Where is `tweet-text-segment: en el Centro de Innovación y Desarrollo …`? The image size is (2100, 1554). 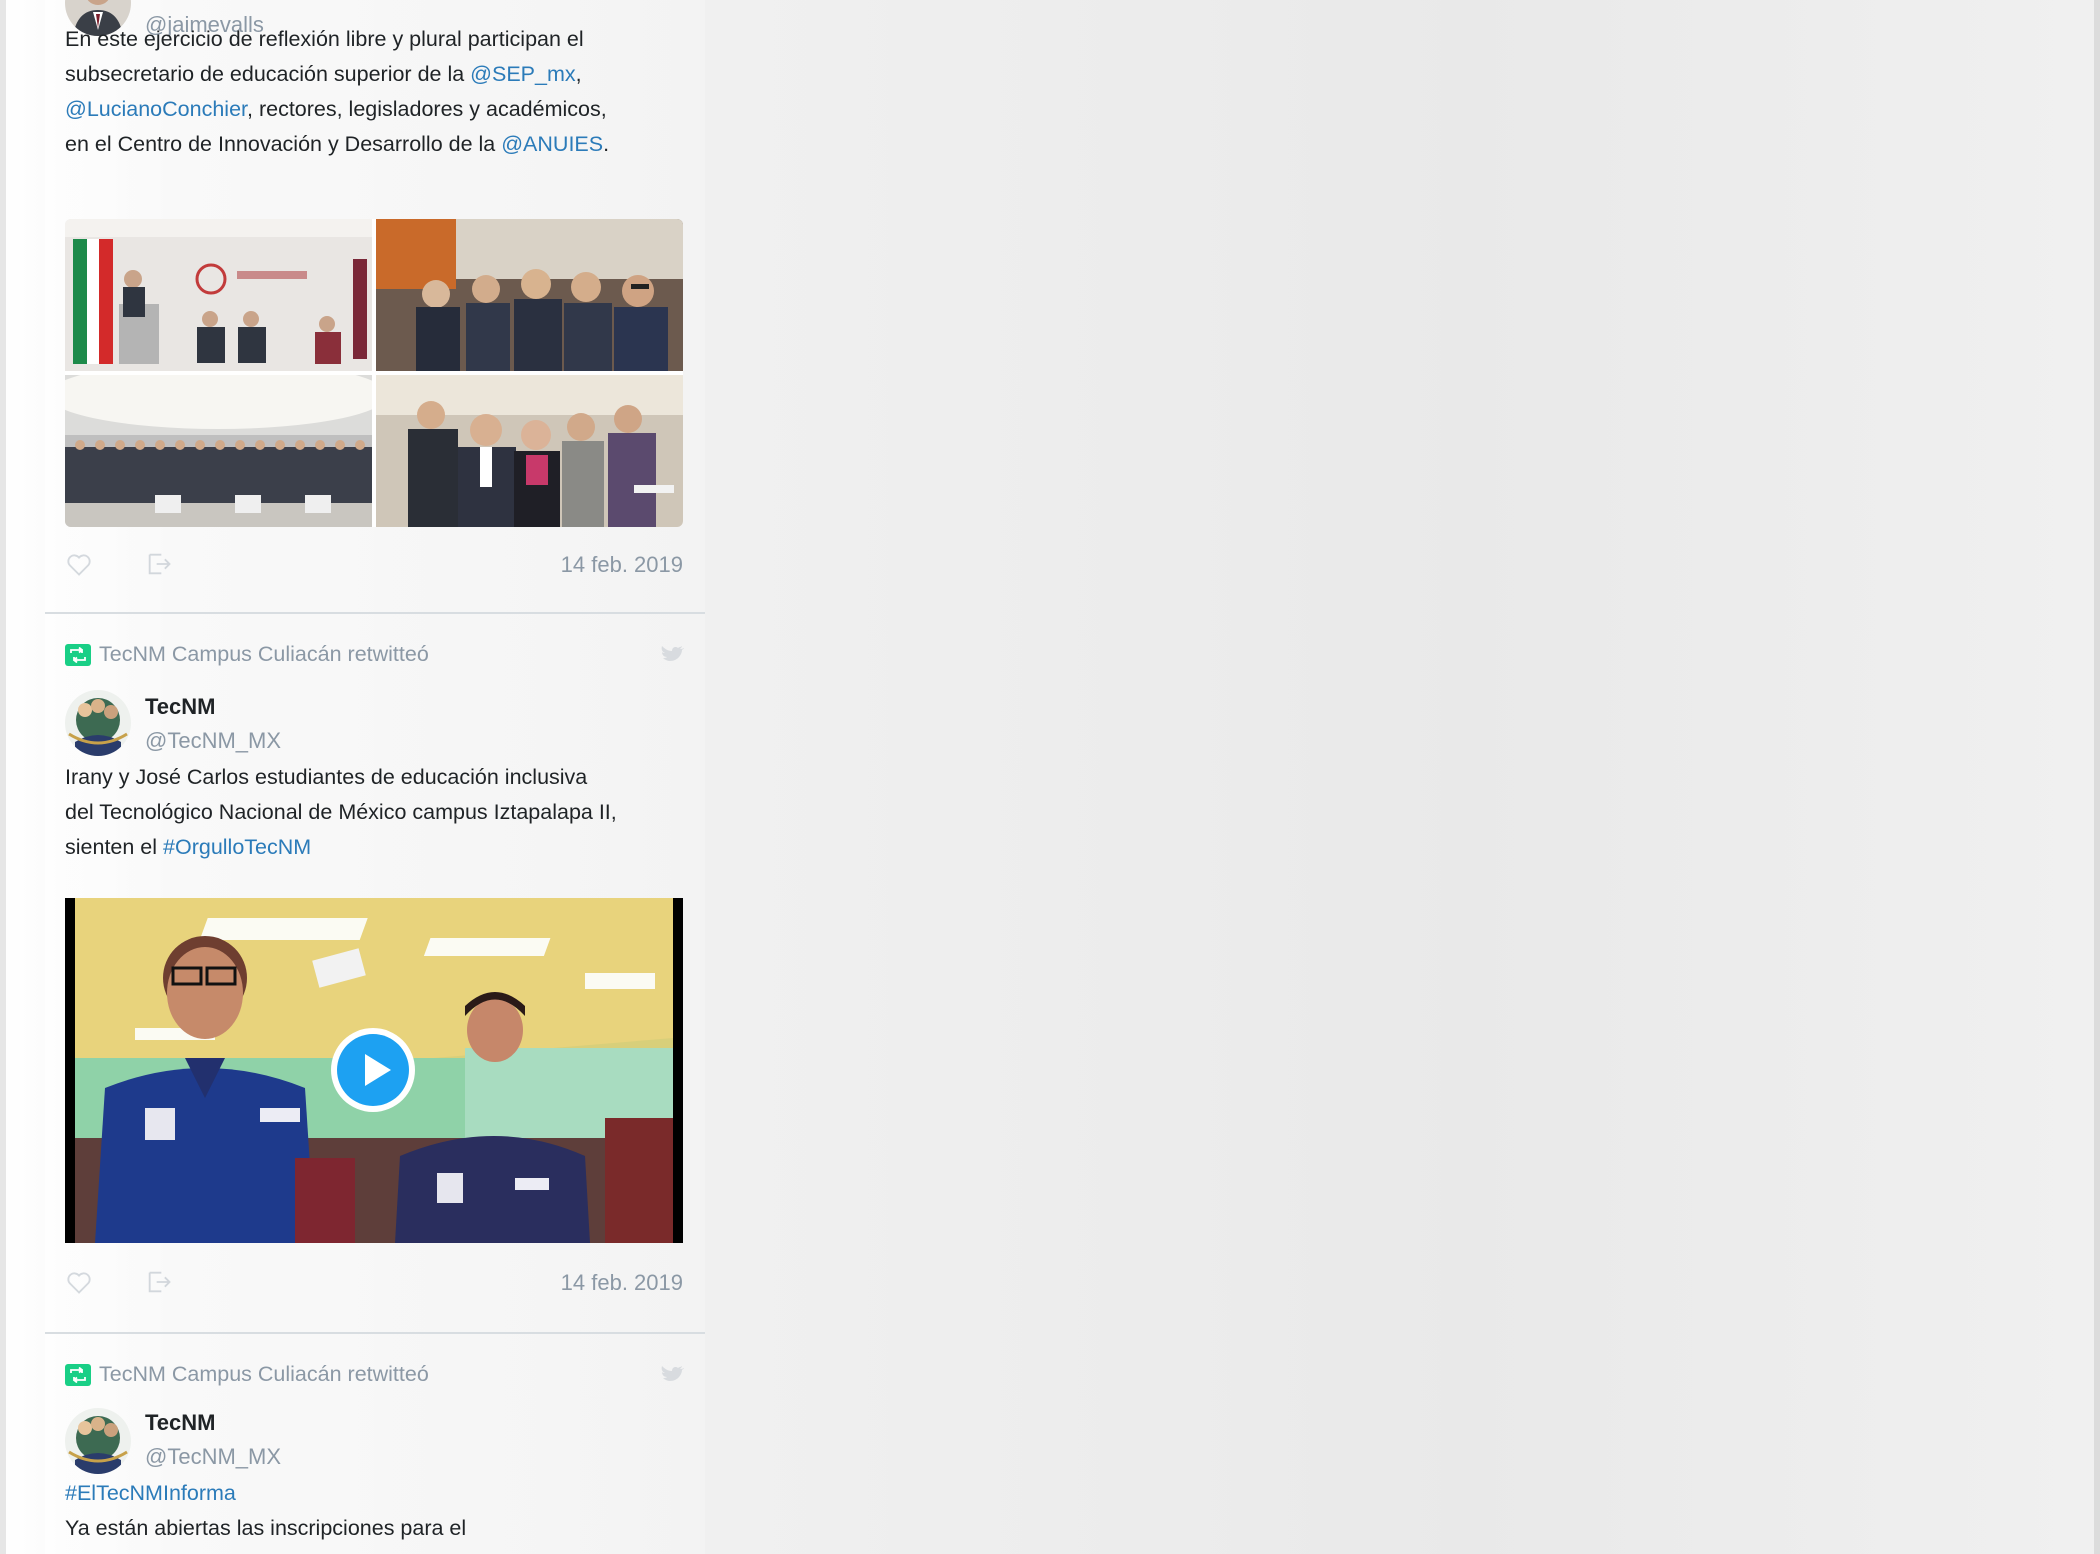
tweet-text-segment: en el Centro de Innovación y Desarrollo … is located at coordinates (283, 144).